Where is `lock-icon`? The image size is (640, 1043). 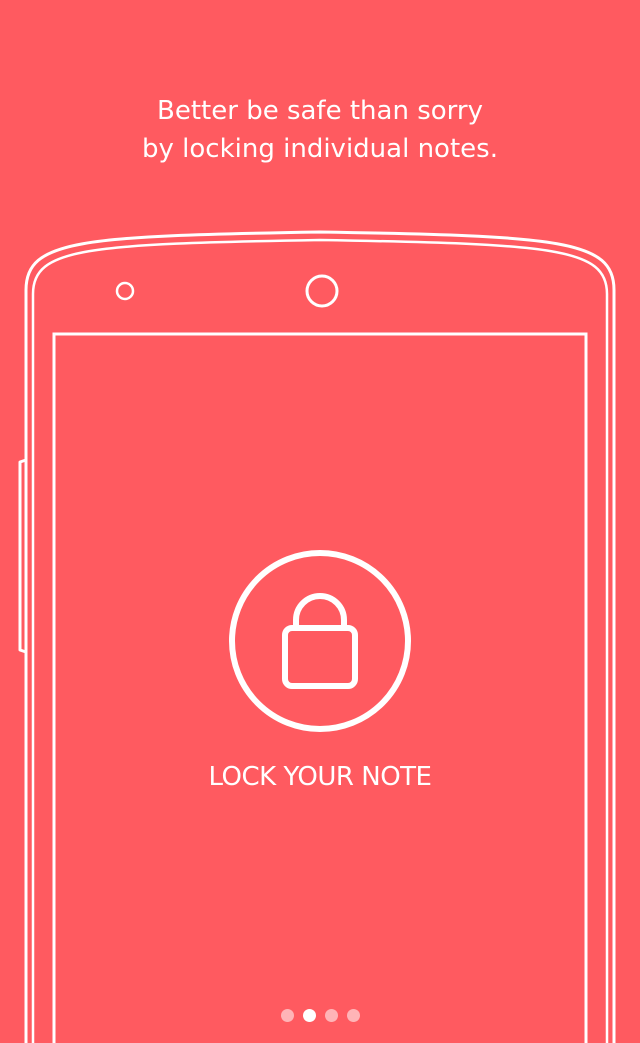
lock-icon is located at coordinates (320, 641).